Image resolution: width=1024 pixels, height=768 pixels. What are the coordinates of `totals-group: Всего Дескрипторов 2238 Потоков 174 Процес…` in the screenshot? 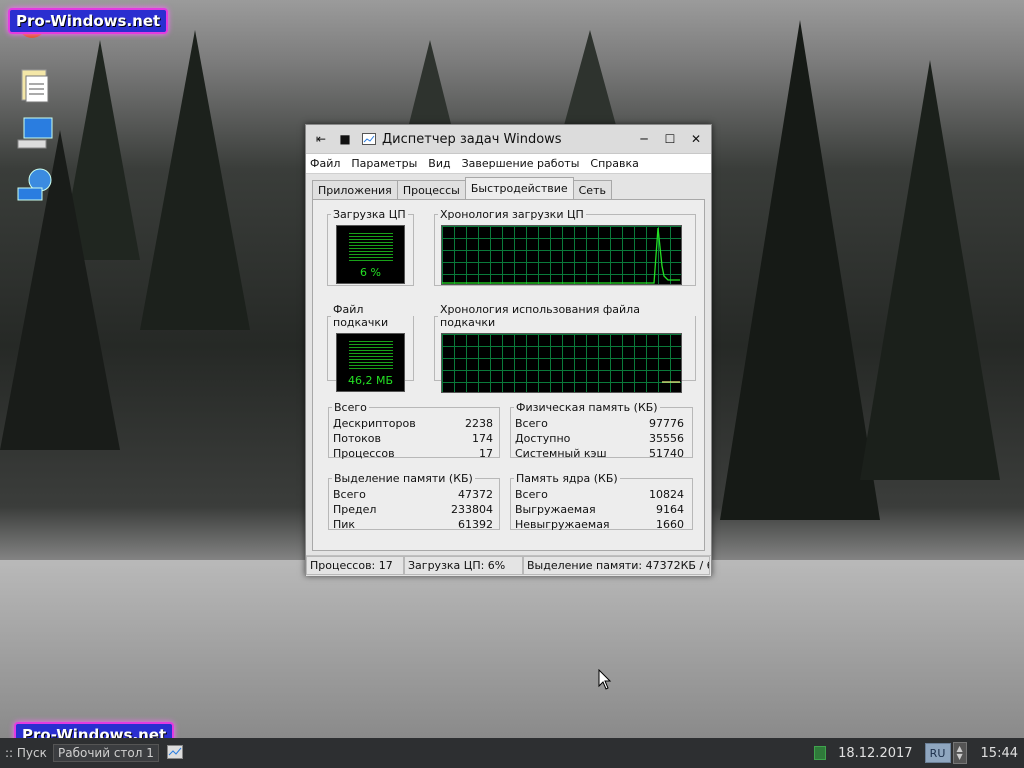 It's located at (414, 431).